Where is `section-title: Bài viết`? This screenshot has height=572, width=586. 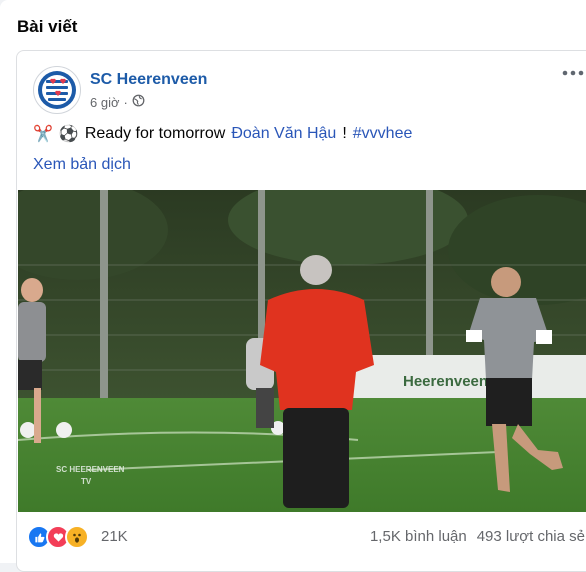 section-title: Bài viết is located at coordinates (47, 26).